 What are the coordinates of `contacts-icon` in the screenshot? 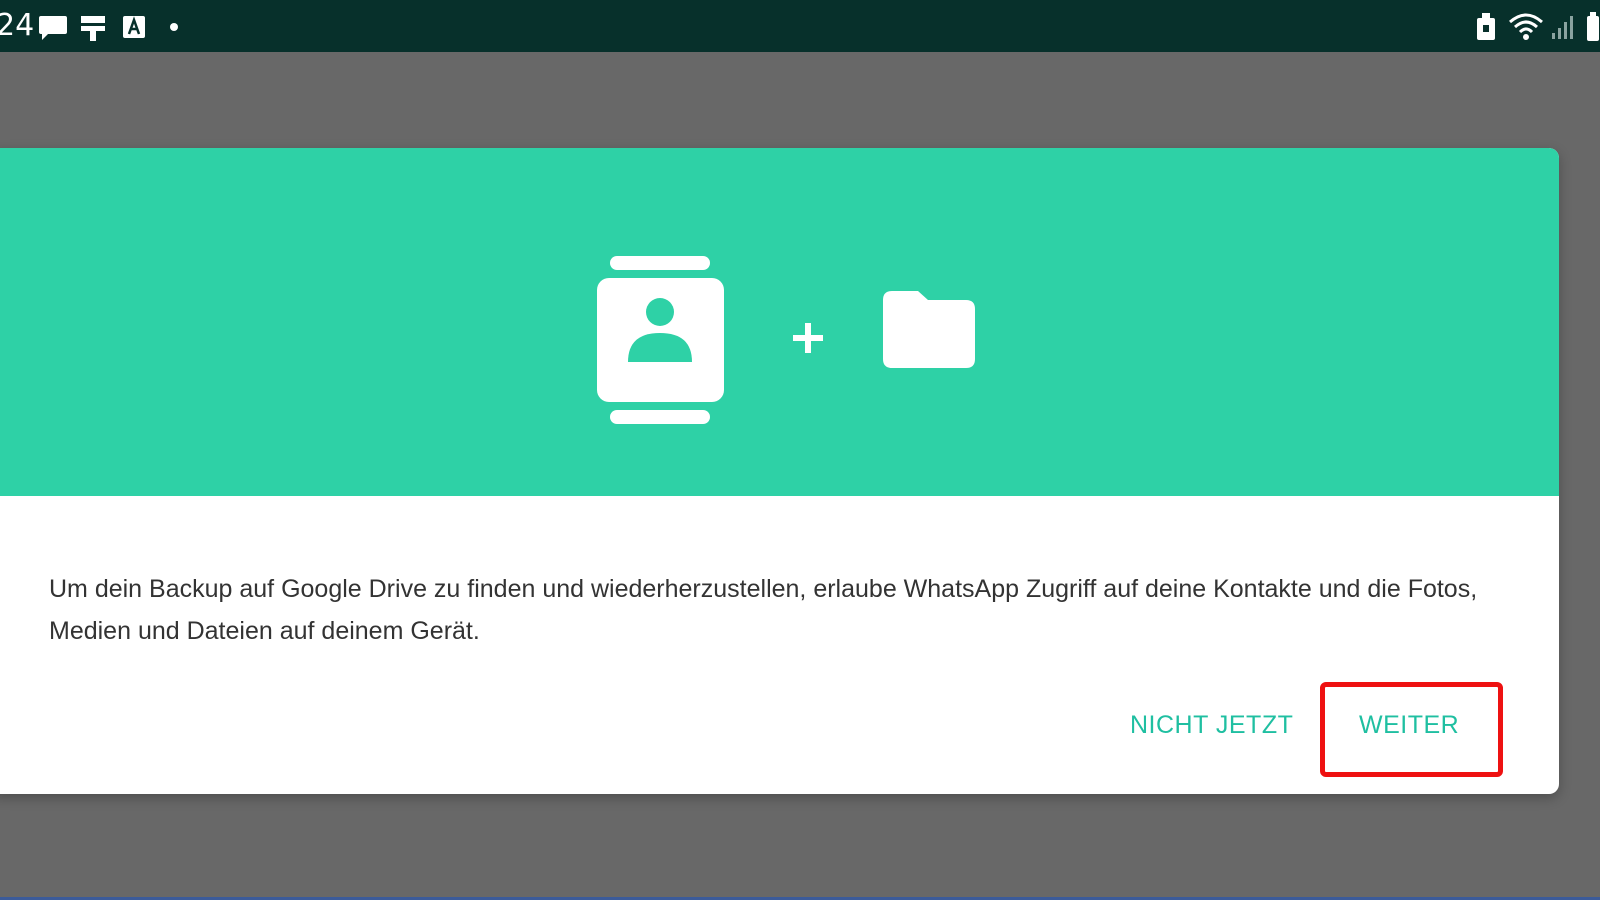 It's located at (660, 340).